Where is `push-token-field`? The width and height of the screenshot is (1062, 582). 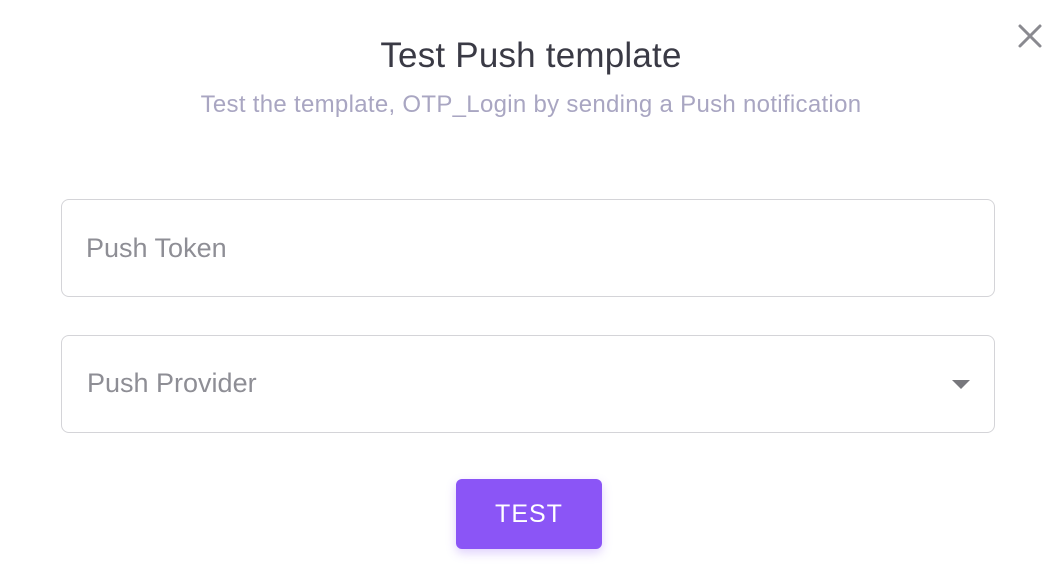 push-token-field is located at coordinates (528, 248).